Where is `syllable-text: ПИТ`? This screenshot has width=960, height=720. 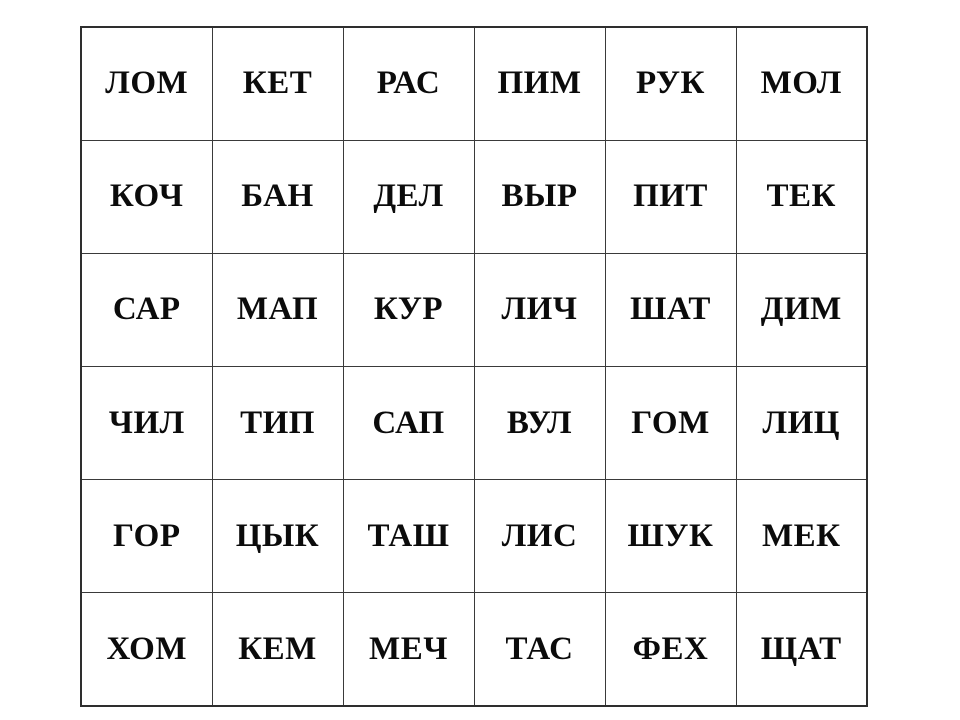 syllable-text: ПИТ is located at coordinates (670, 196).